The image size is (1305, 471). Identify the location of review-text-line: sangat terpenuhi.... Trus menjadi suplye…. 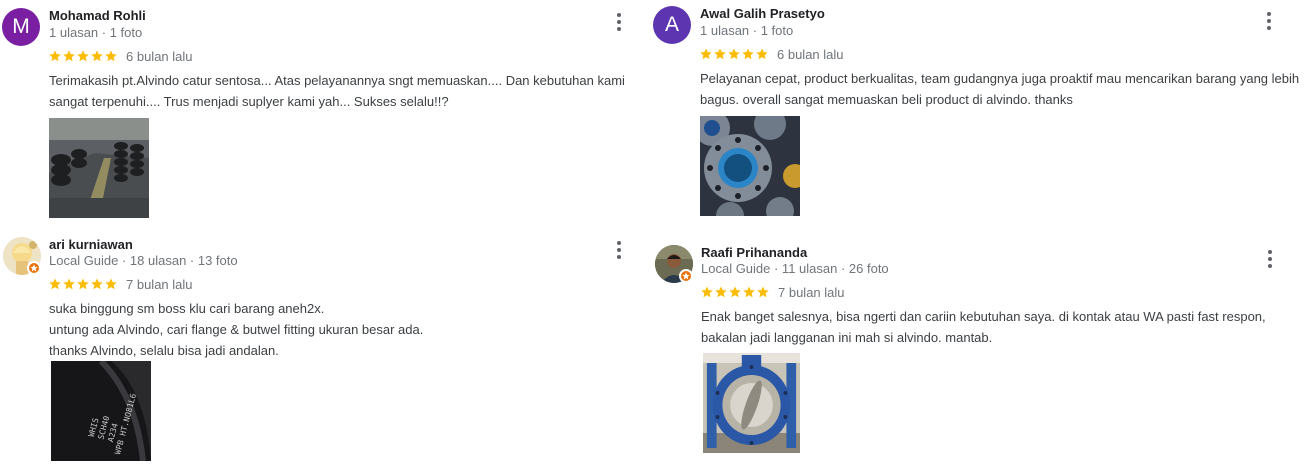
(249, 101).